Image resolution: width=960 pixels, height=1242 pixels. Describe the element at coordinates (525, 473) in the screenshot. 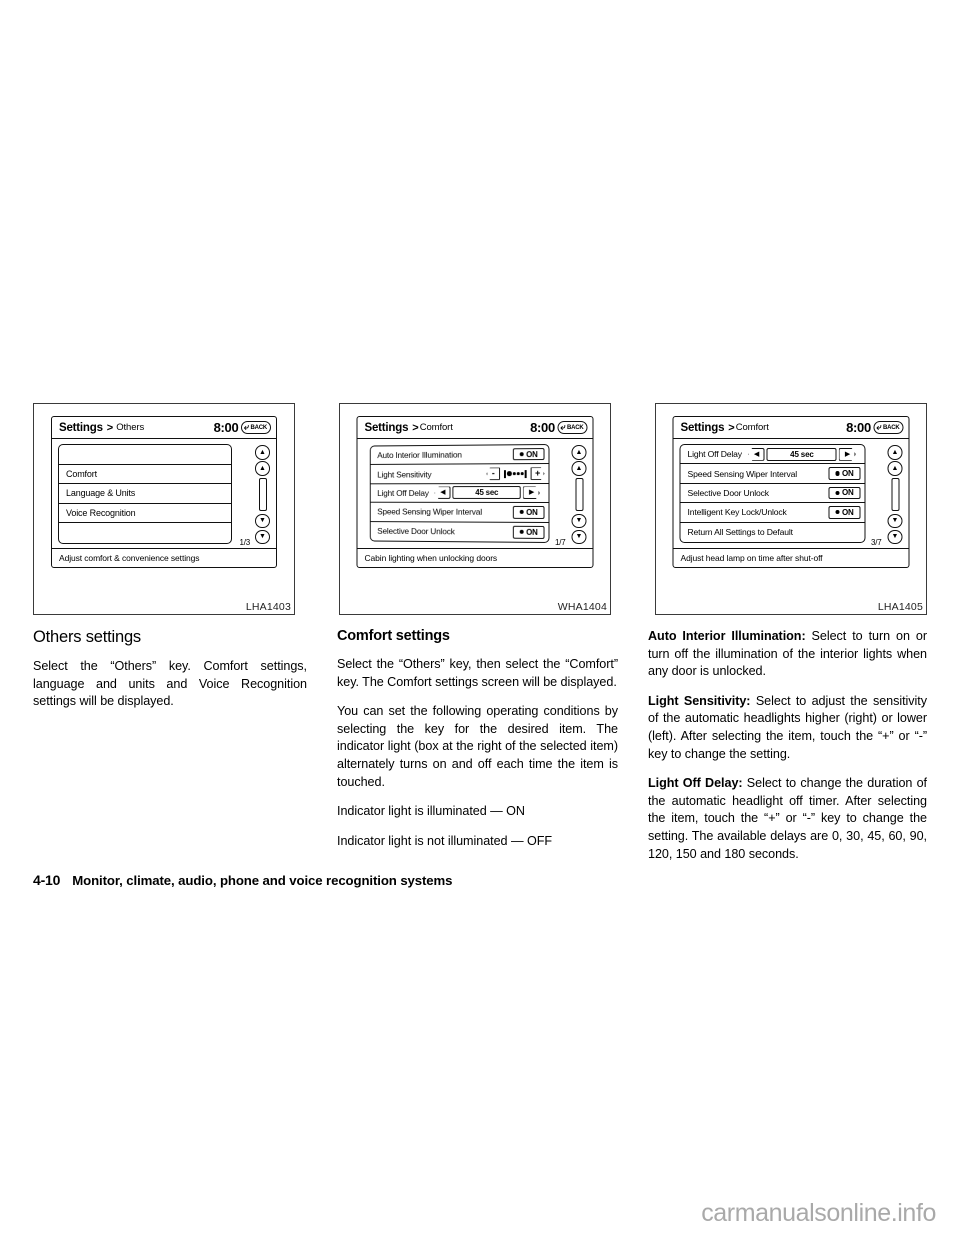

I see `level-end-bar-icon` at that location.